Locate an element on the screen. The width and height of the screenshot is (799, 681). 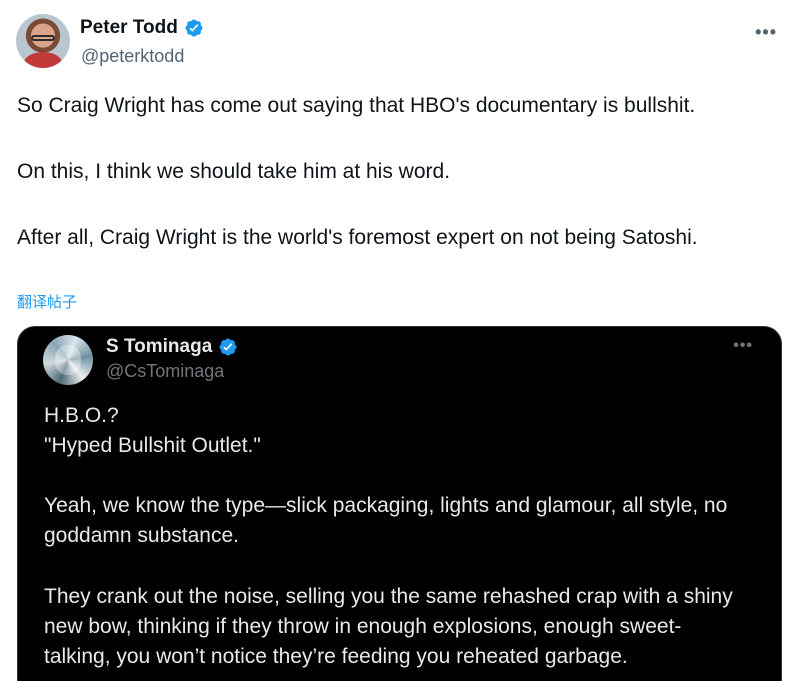
quoted-text-line-2: "Hyped Bullshit Outlet." is located at coordinates (152, 445).